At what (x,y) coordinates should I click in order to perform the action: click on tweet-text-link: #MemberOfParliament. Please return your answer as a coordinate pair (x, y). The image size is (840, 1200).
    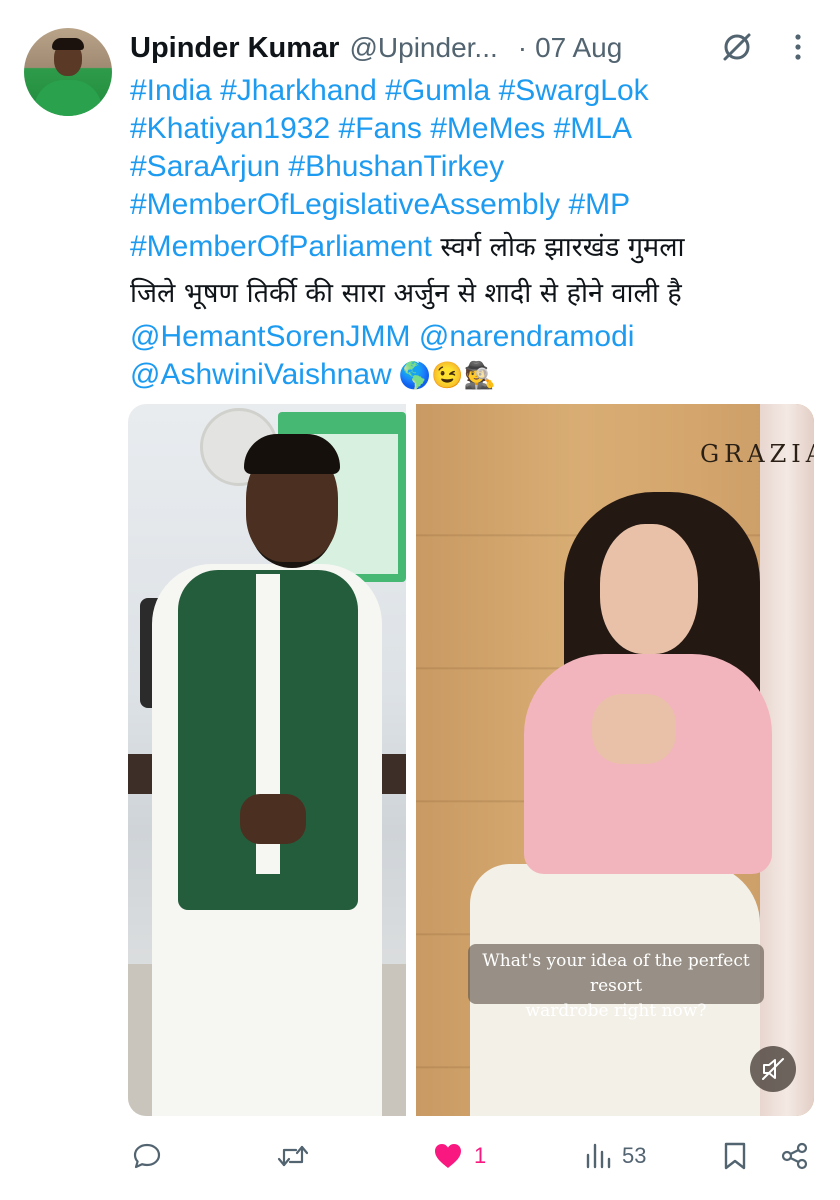
    Looking at the image, I should click on (281, 246).